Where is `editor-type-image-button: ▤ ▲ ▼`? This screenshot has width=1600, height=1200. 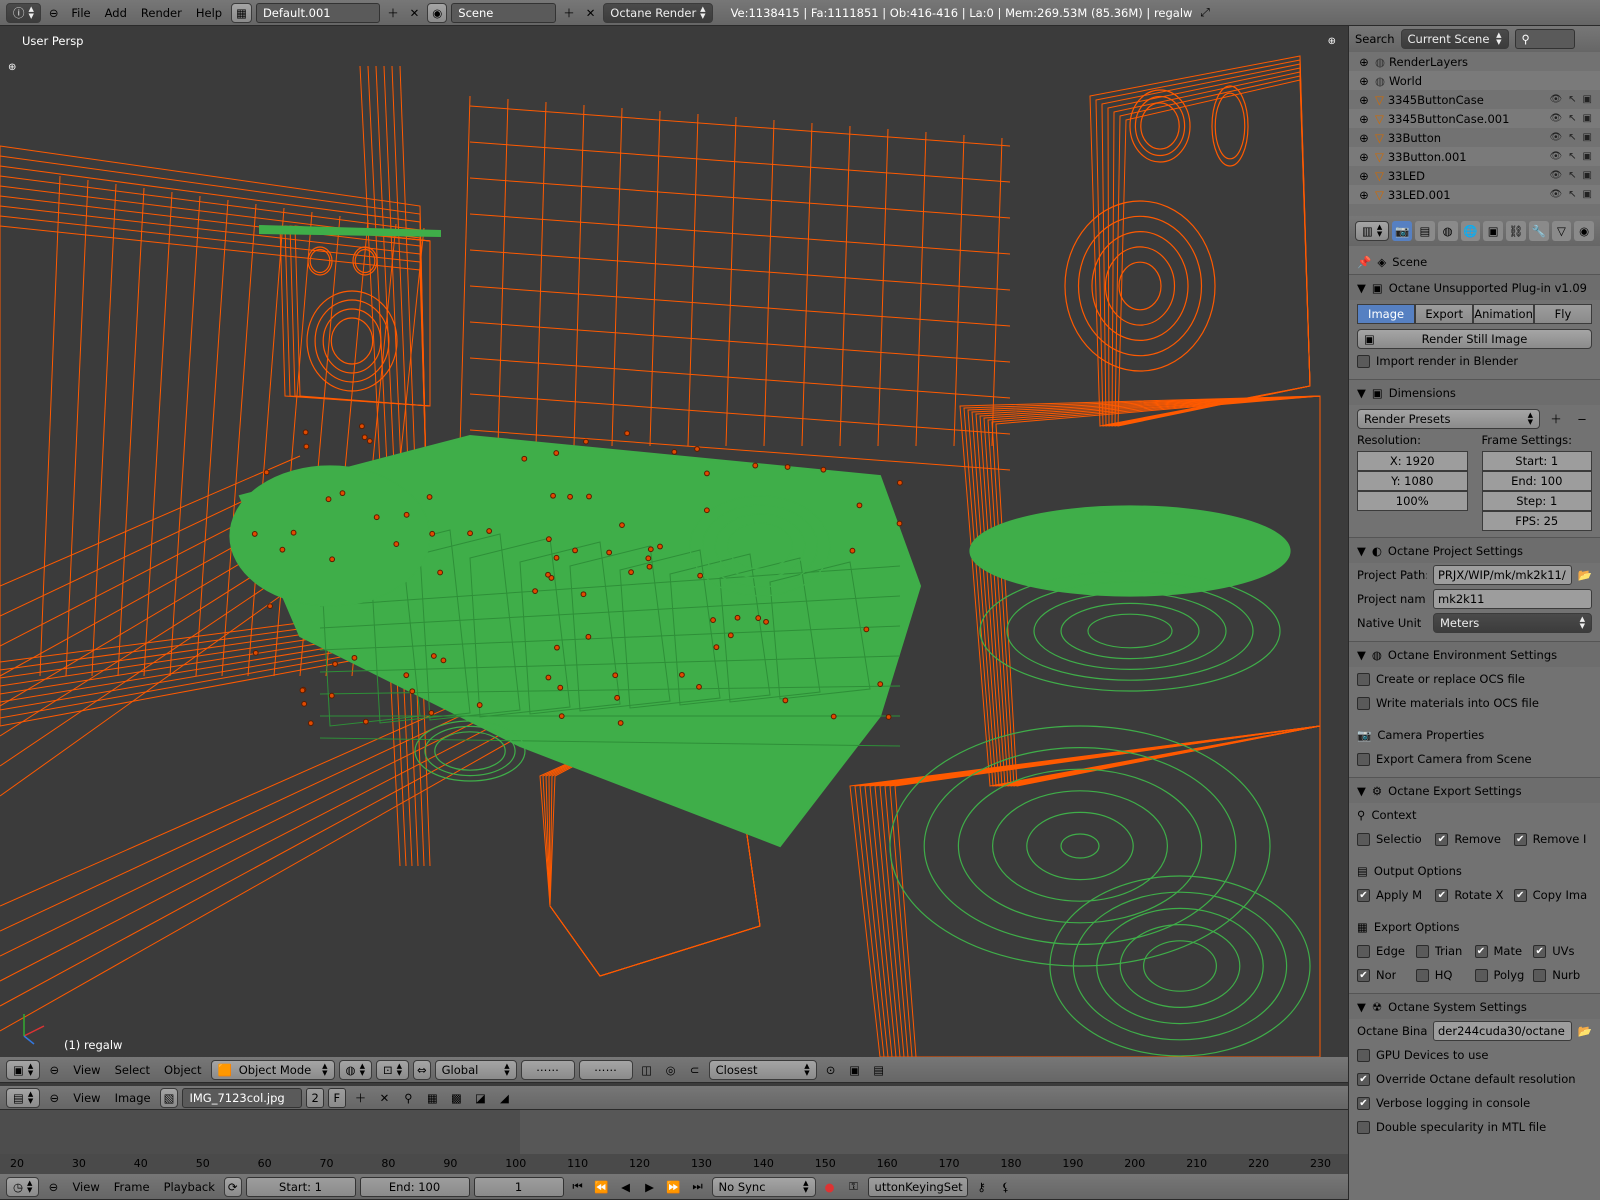 editor-type-image-button: ▤ ▲ ▼ is located at coordinates (23, 1097).